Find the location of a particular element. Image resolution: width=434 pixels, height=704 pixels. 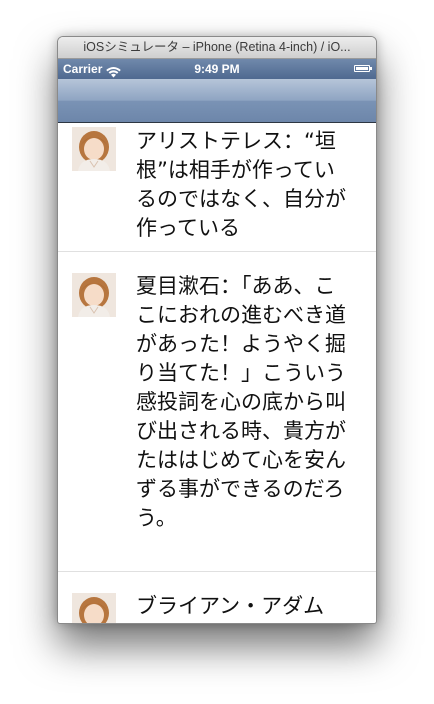

battery-icon is located at coordinates (363, 68).